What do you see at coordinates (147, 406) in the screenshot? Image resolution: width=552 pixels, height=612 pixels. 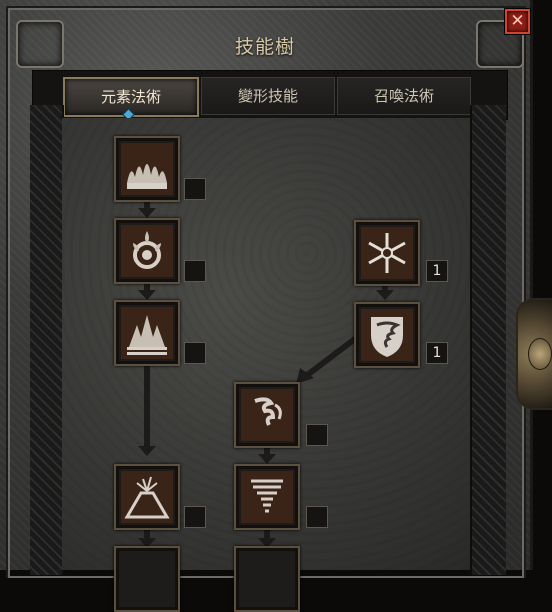 I see `connector` at bounding box center [147, 406].